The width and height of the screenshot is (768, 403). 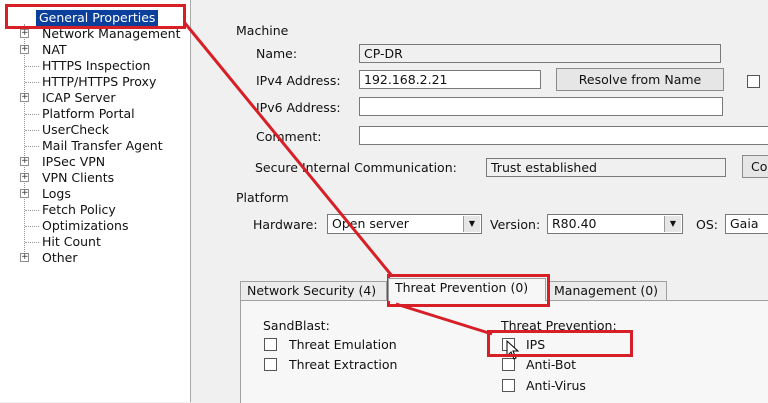 I want to click on machine-group-label: Machine, so click(x=262, y=30).